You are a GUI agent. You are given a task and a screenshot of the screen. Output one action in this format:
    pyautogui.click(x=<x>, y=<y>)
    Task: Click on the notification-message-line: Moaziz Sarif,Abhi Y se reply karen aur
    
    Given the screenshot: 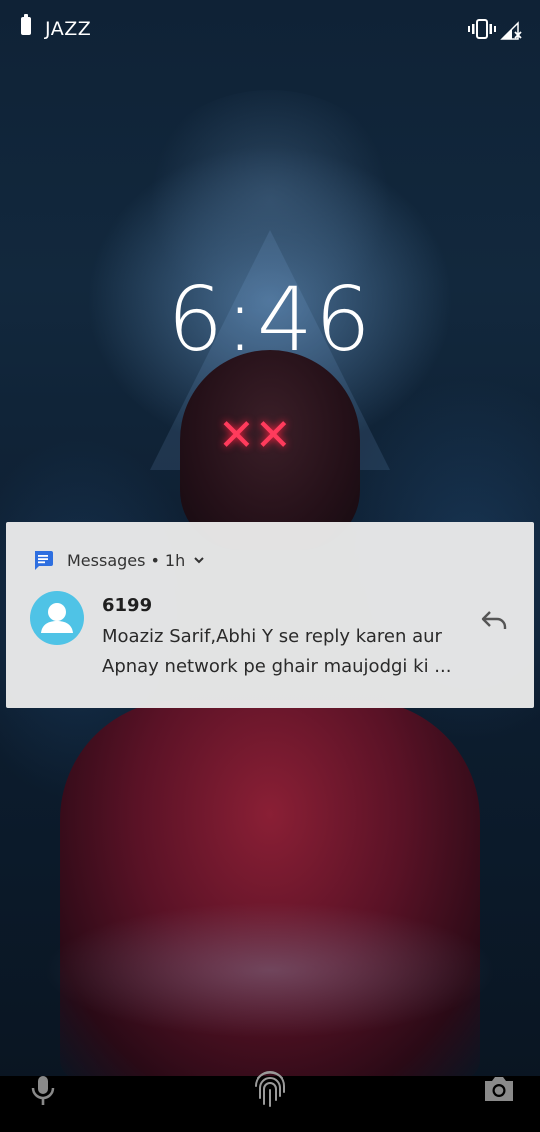 What is the action you would take?
    pyautogui.click(x=272, y=636)
    